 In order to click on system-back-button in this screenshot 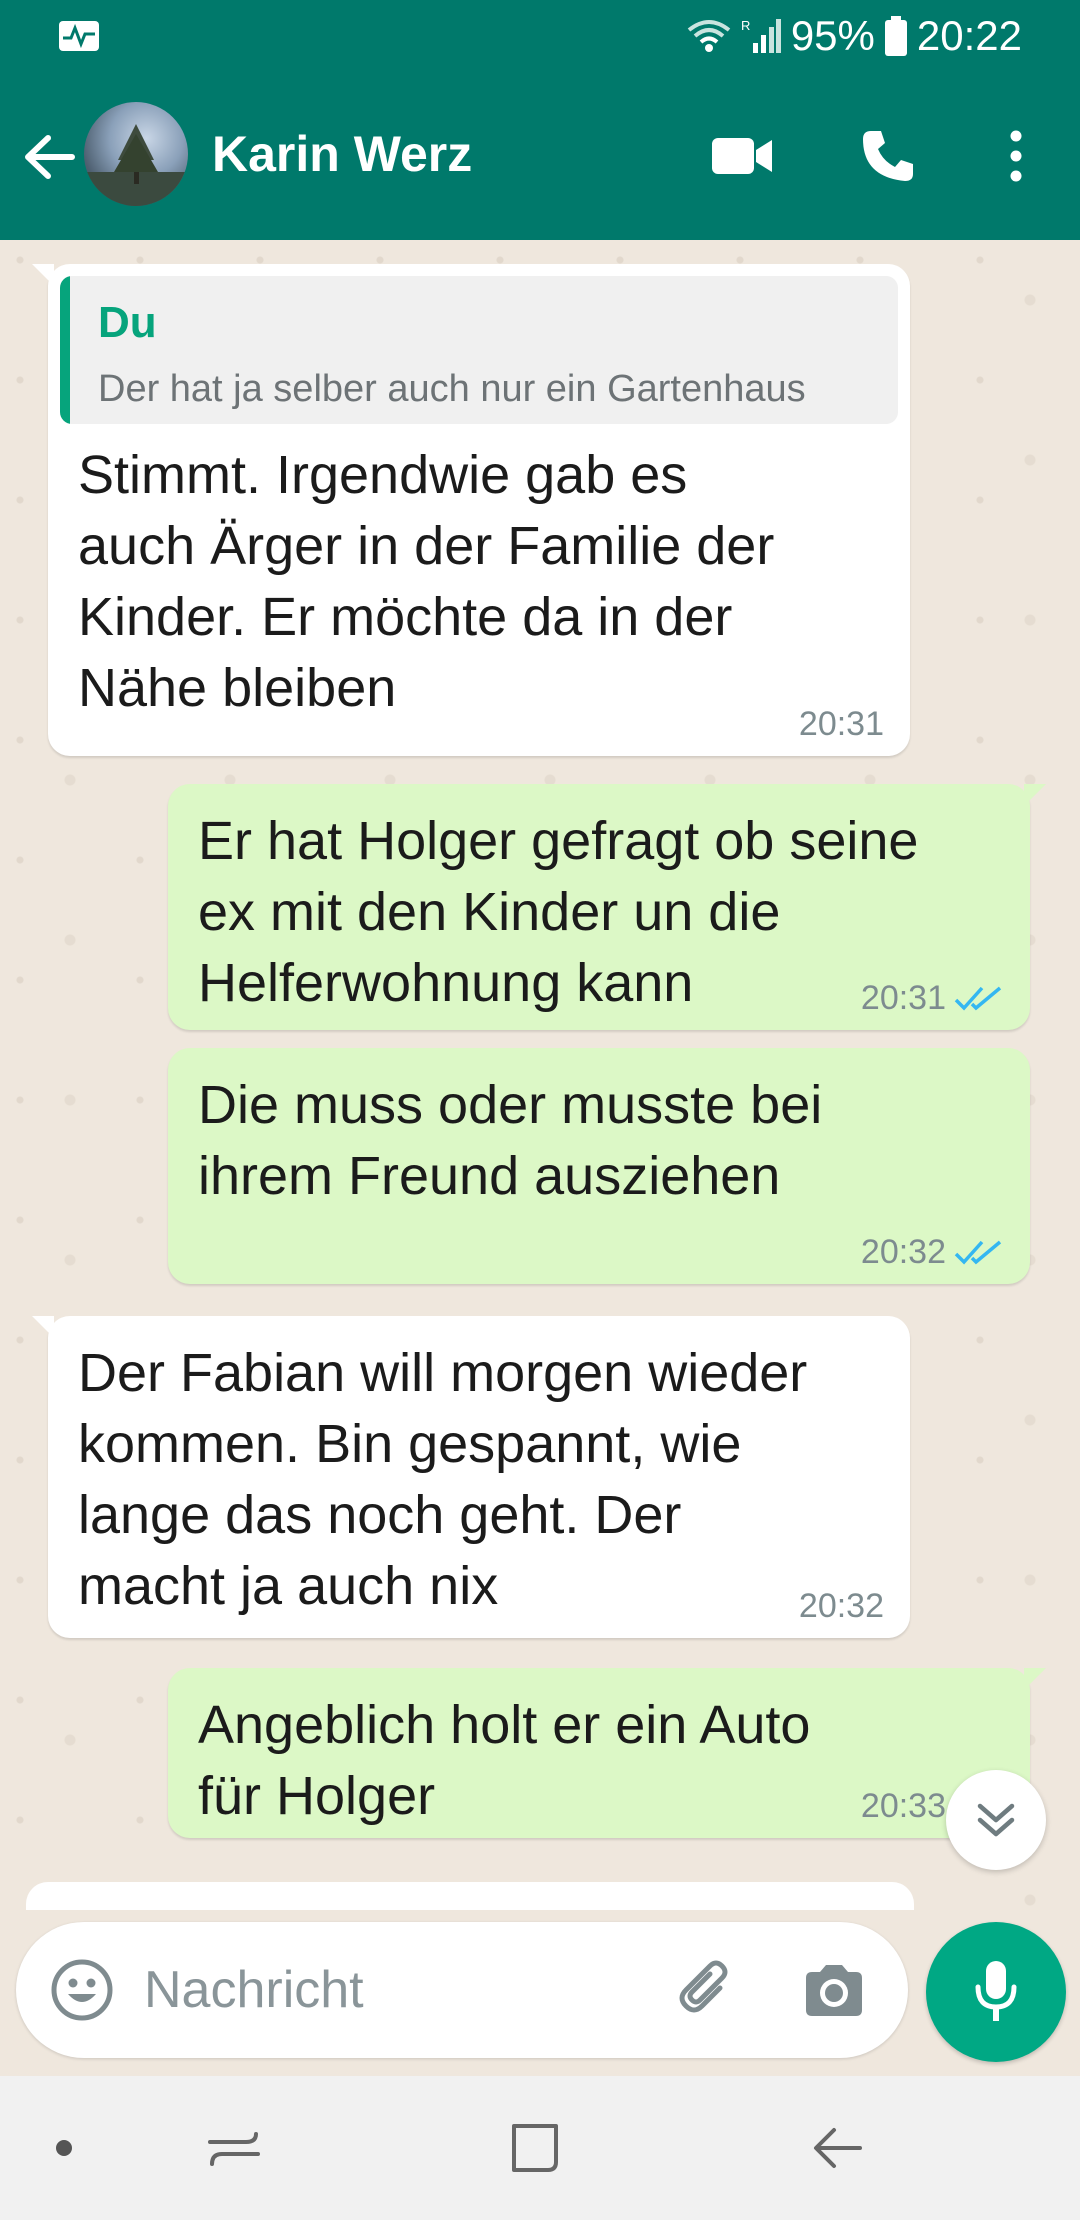, I will do `click(838, 2148)`.